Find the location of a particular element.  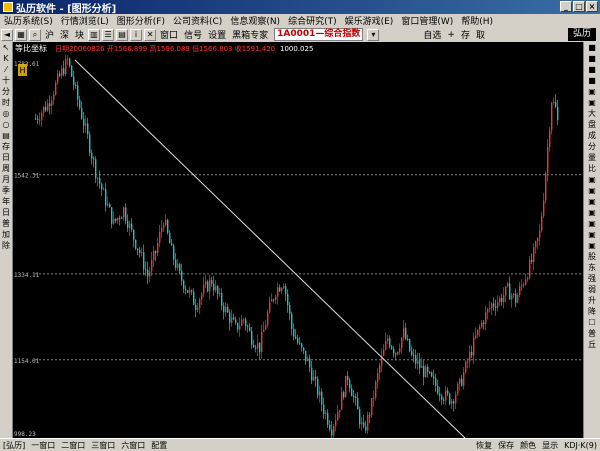

right-tool-9: 分 is located at coordinates (592, 146).